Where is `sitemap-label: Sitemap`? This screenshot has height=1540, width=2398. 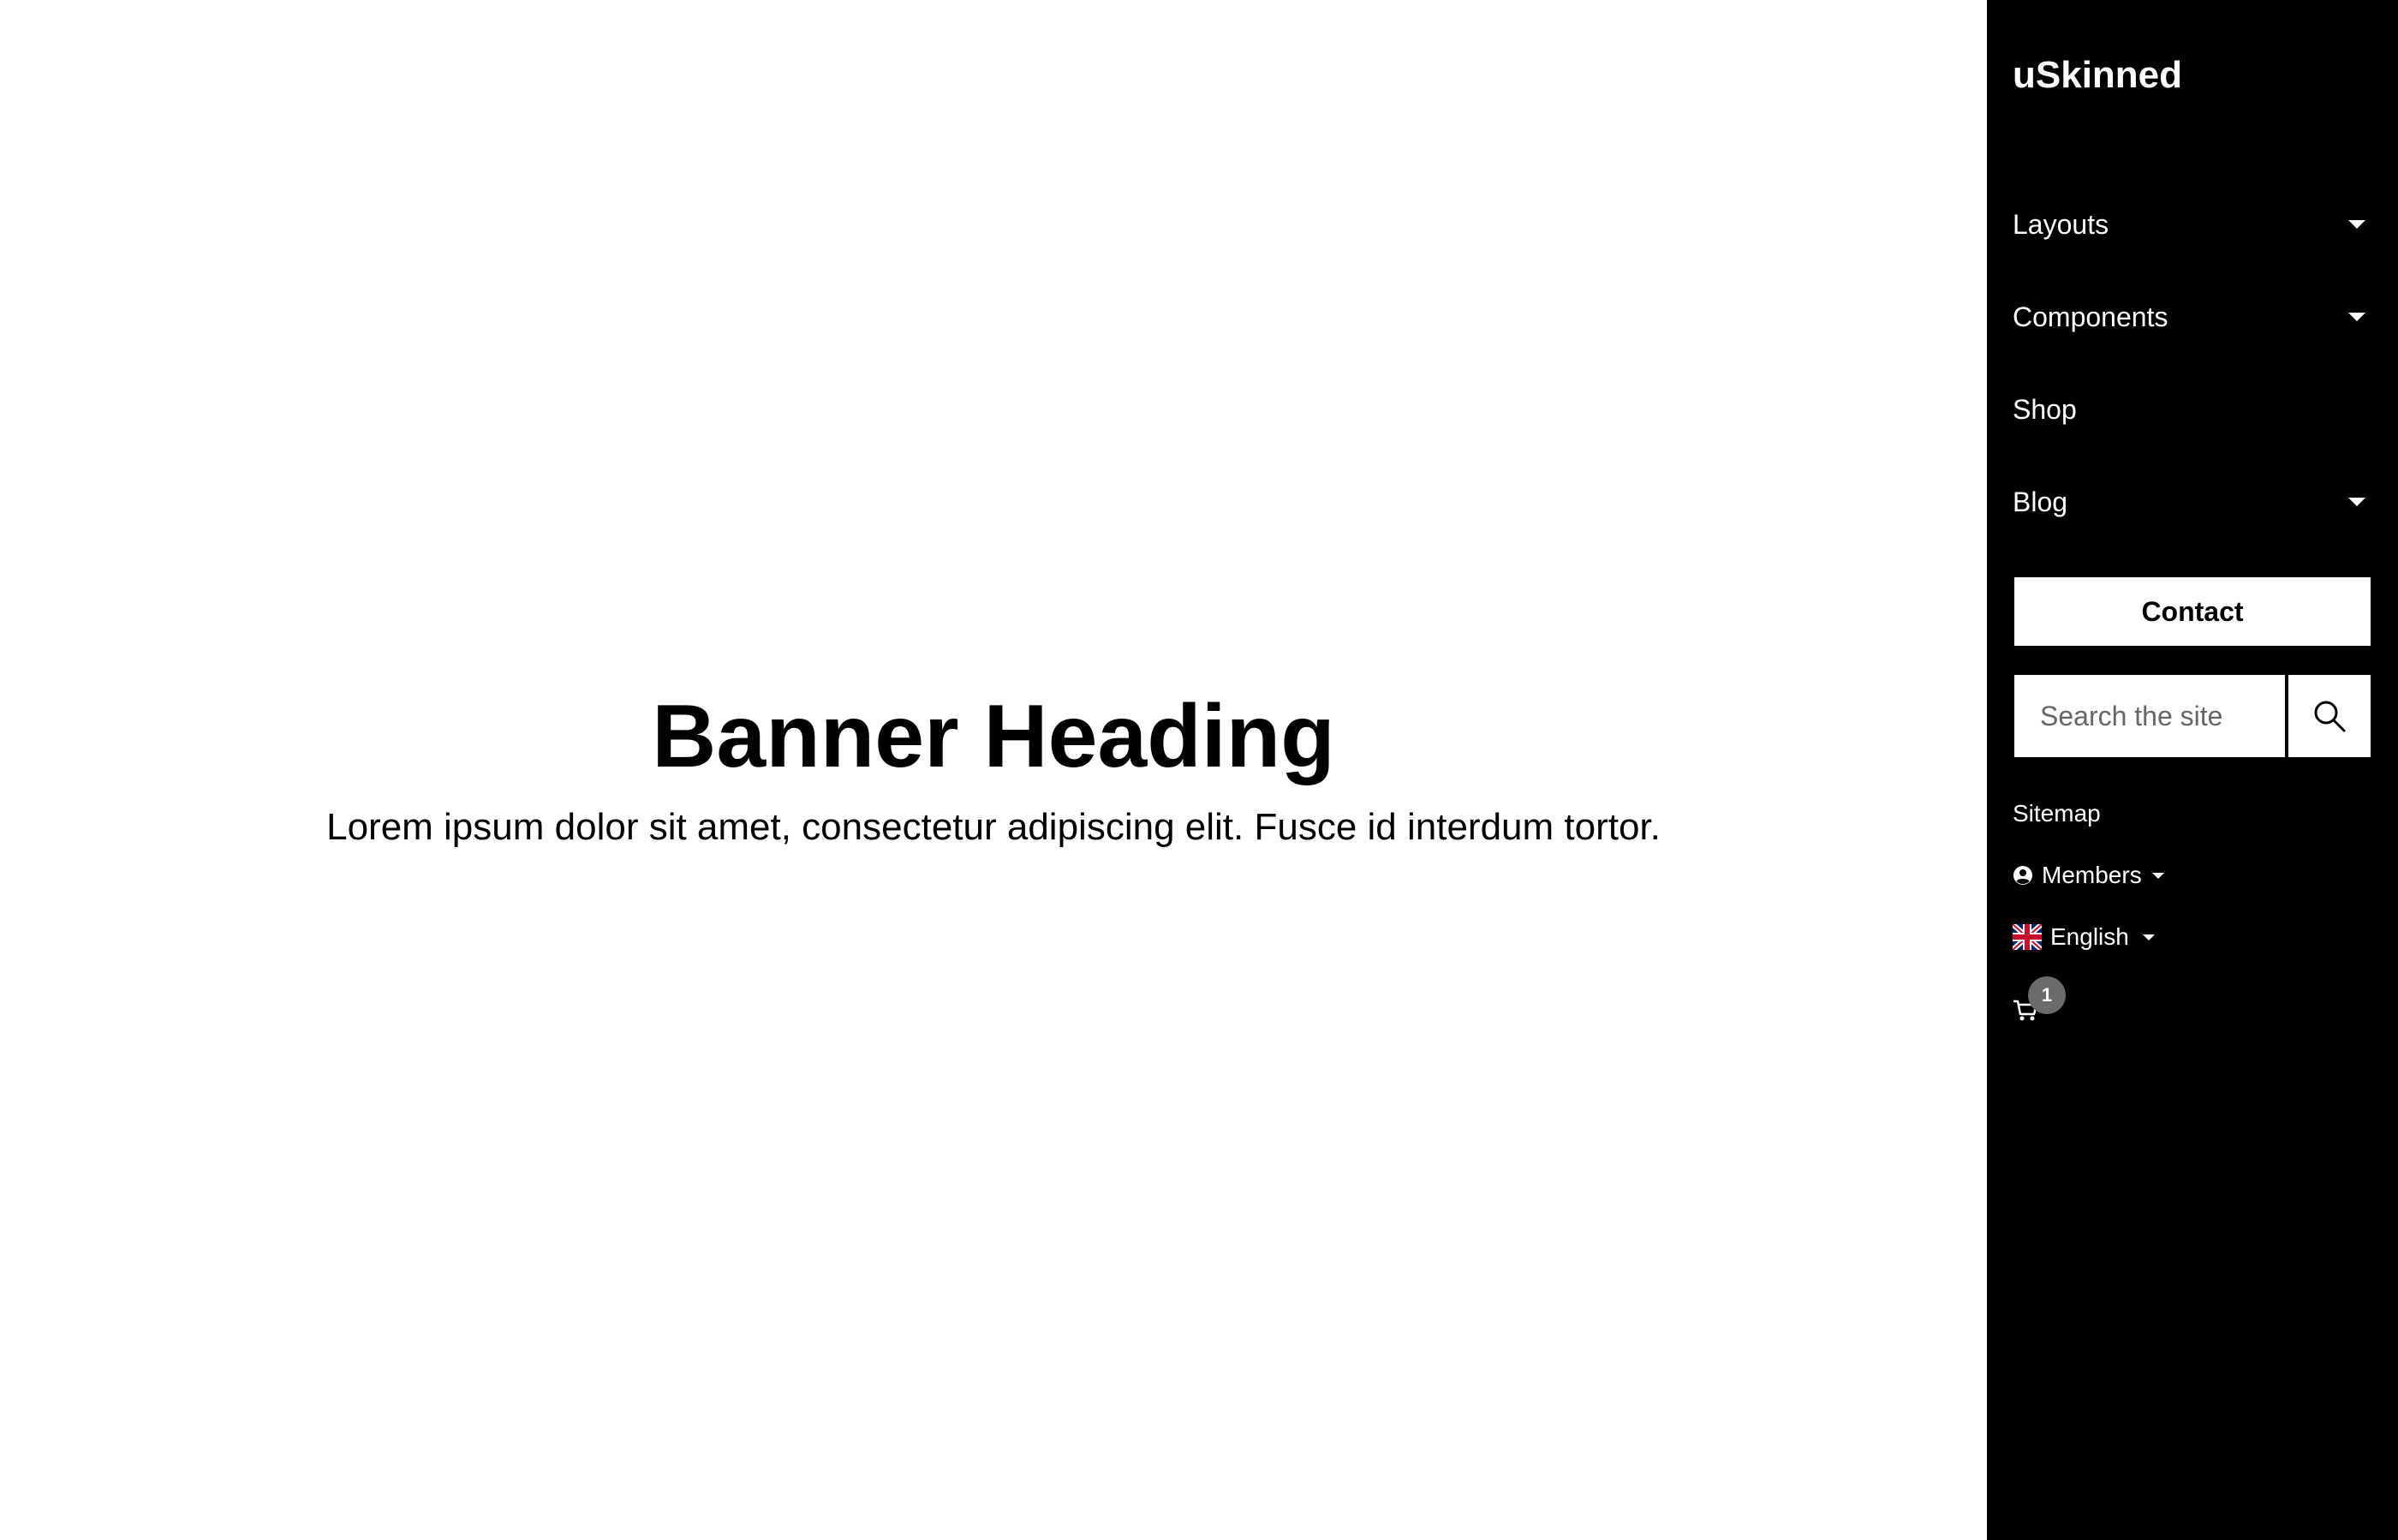
sitemap-label: Sitemap is located at coordinates (2057, 813).